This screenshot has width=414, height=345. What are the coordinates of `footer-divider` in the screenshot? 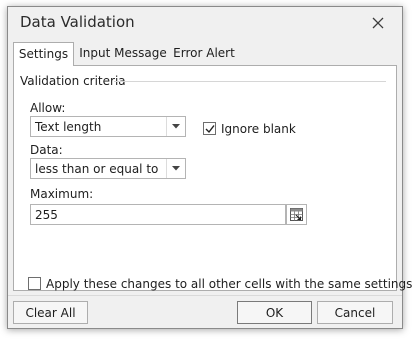 It's located at (205, 295).